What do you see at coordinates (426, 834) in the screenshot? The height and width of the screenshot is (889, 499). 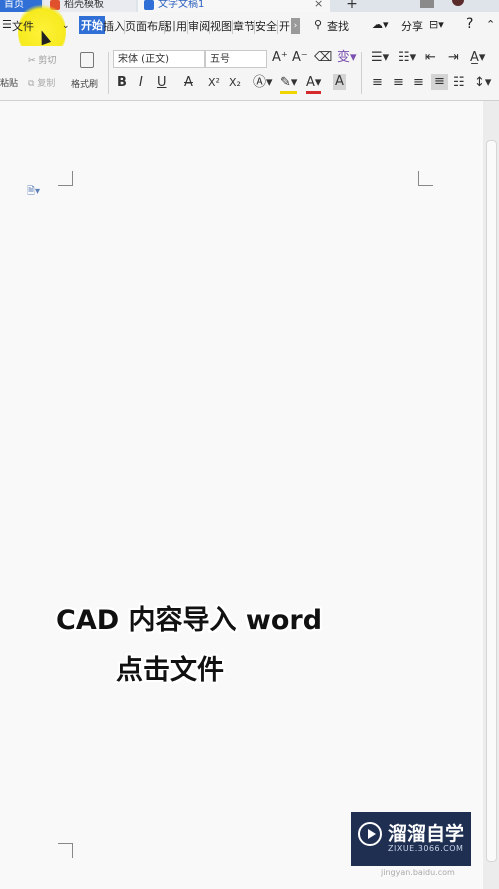 I see `logo-title: 溜溜自学` at bounding box center [426, 834].